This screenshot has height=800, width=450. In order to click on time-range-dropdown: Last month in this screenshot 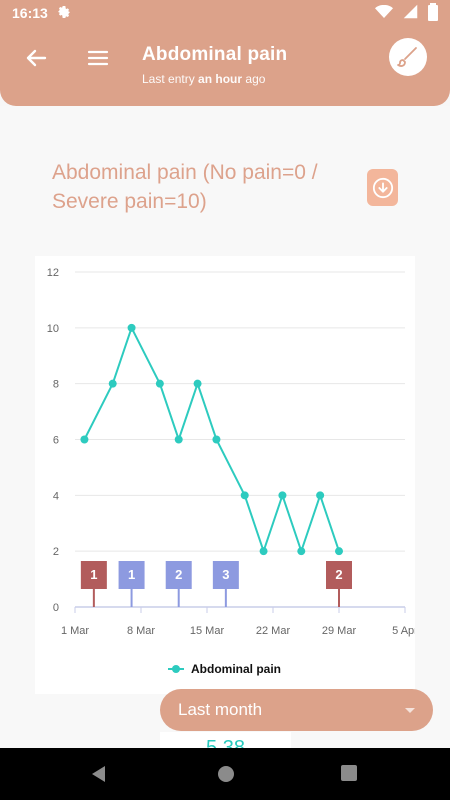, I will do `click(296, 710)`.